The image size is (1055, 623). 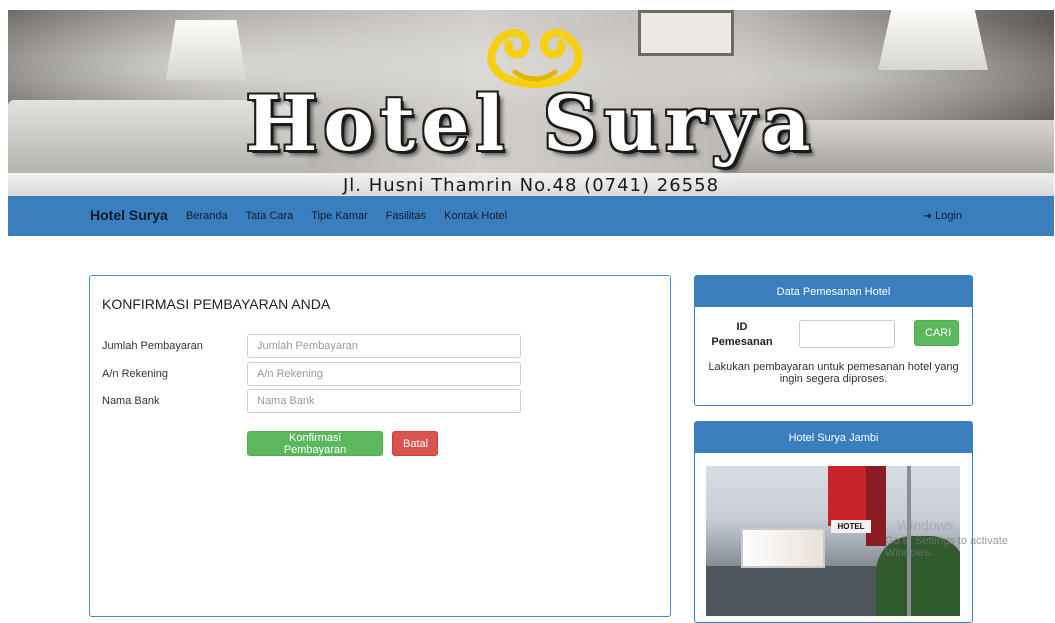 What do you see at coordinates (936, 333) in the screenshot?
I see `cari-button: CARI` at bounding box center [936, 333].